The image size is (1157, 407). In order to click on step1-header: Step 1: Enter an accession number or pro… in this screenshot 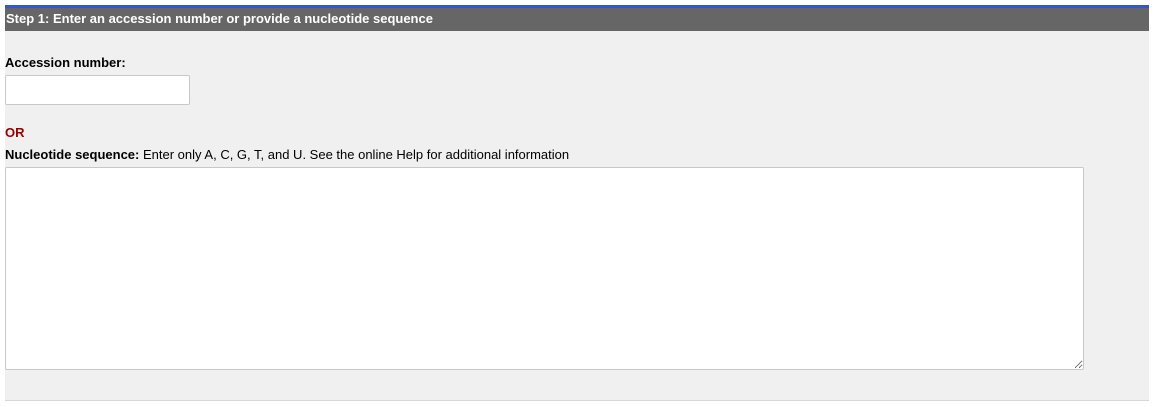, I will do `click(577, 18)`.